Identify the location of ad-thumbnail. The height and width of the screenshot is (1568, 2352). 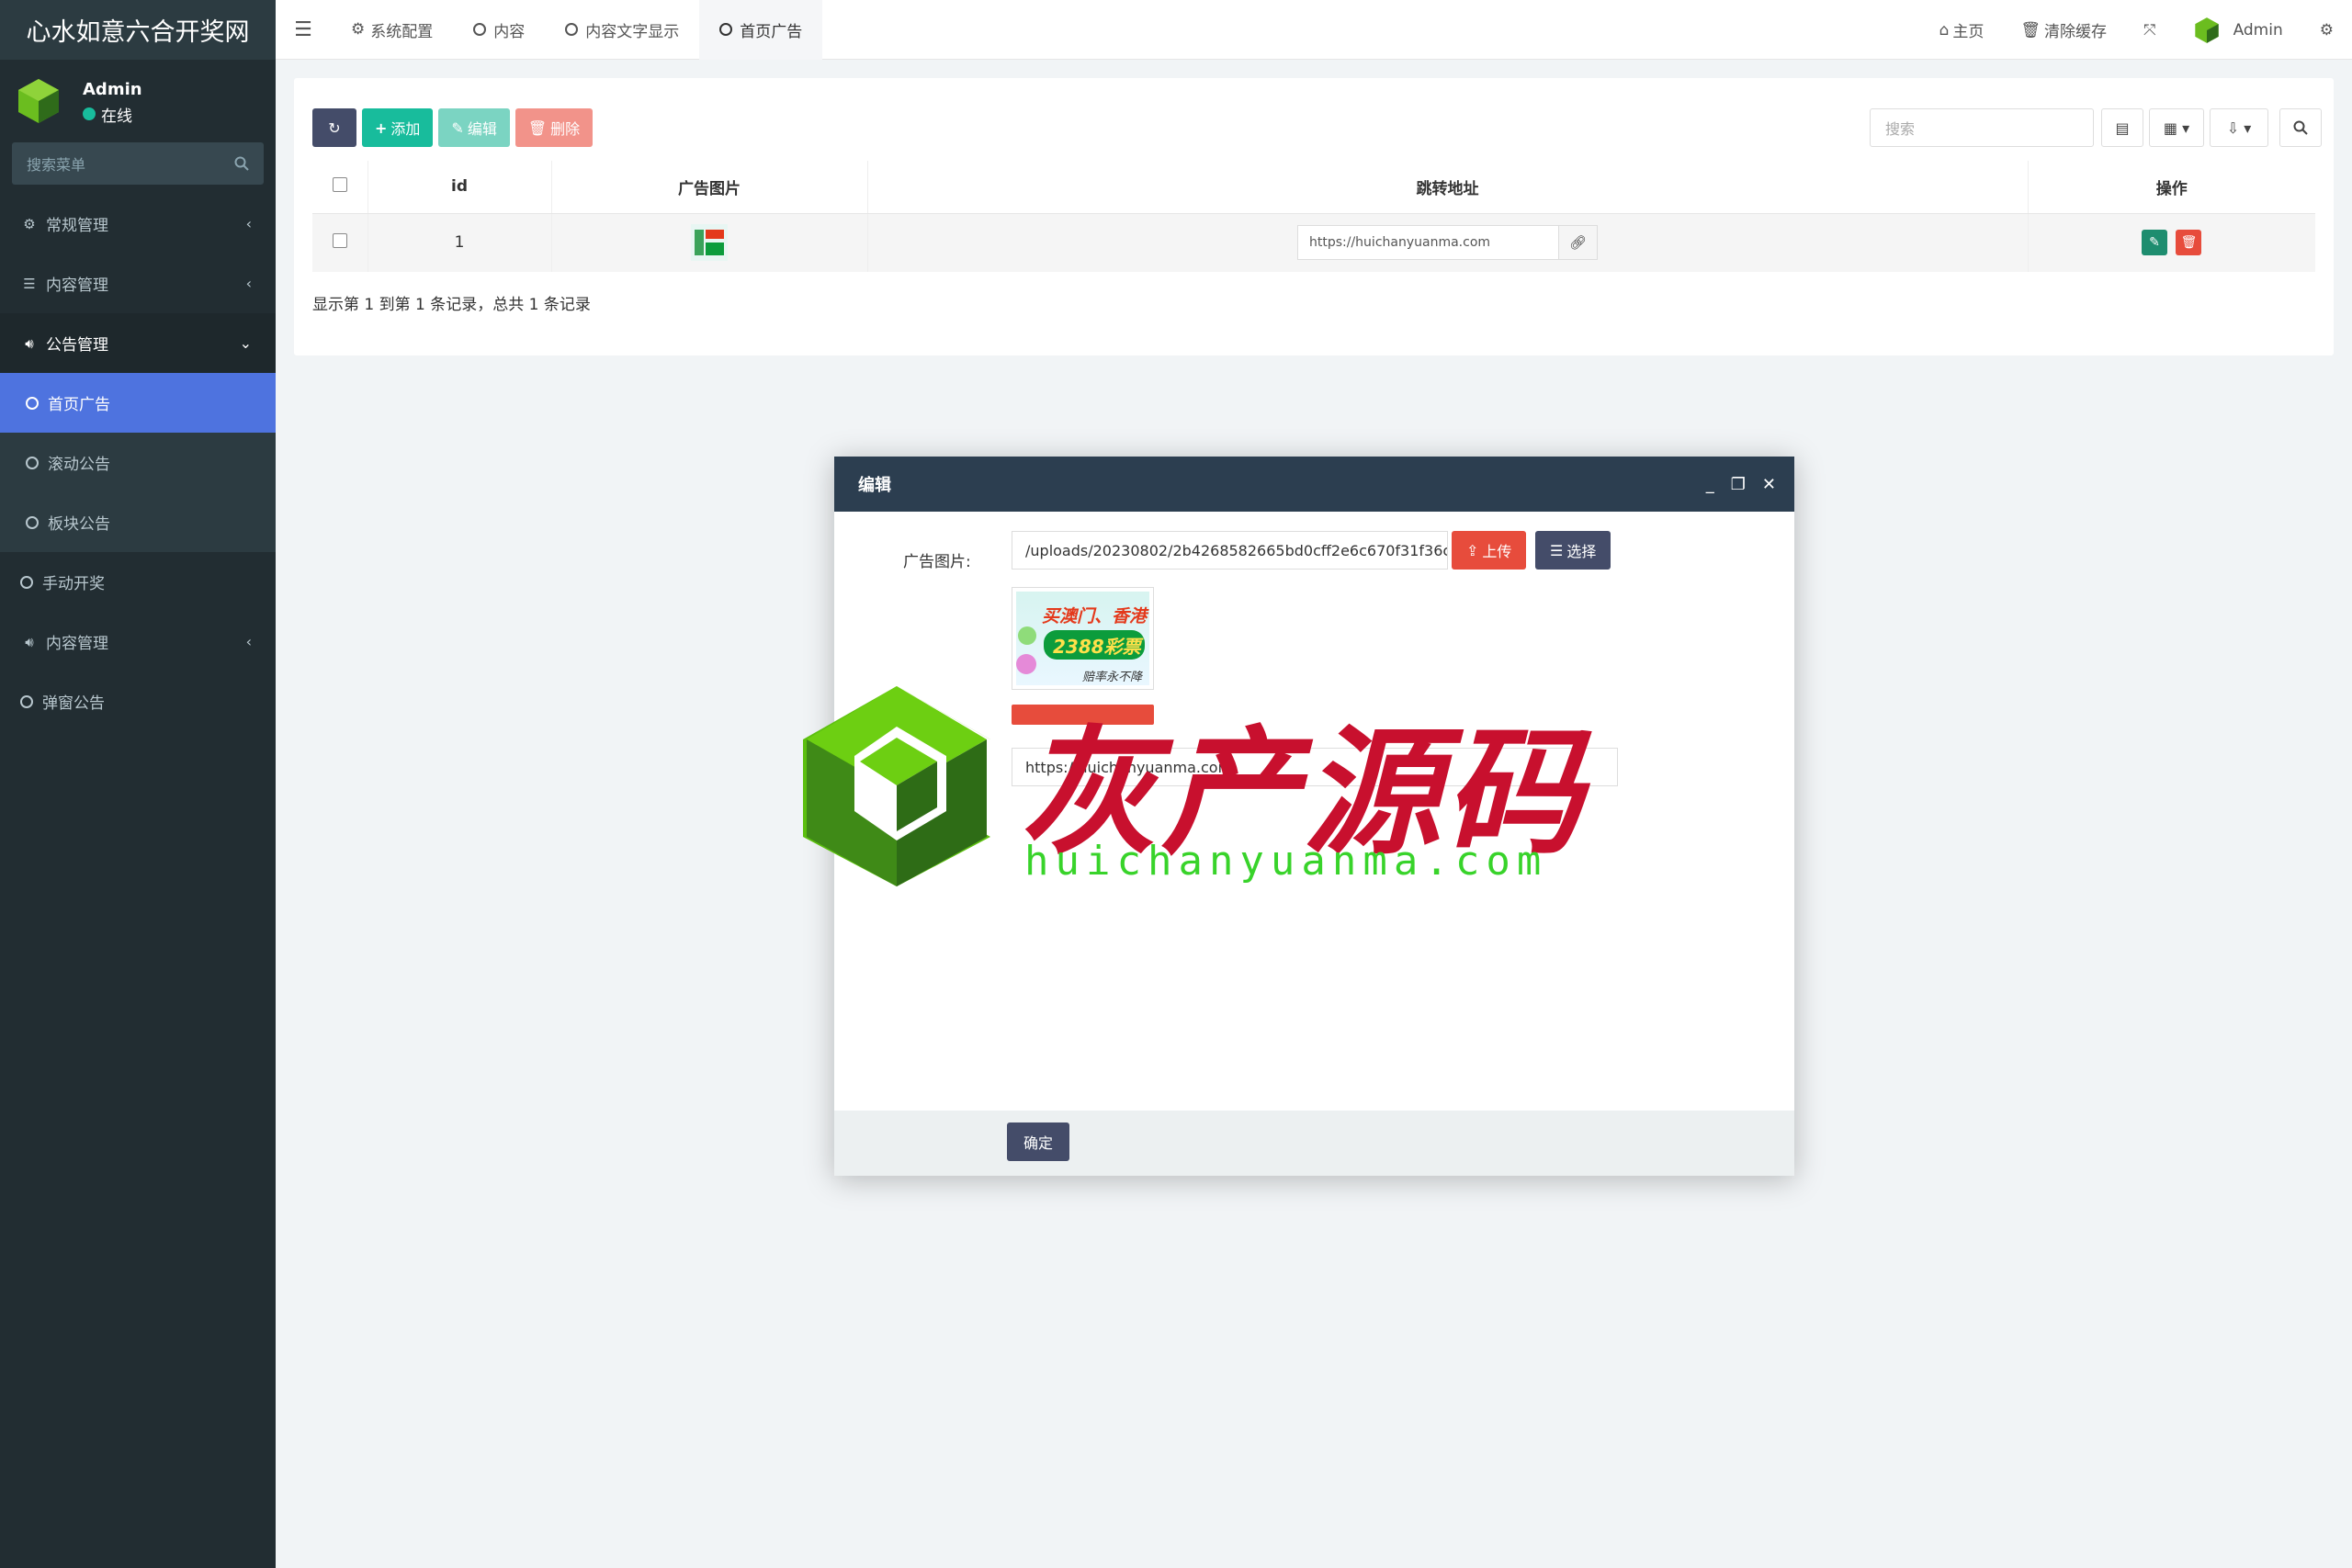
(709, 243).